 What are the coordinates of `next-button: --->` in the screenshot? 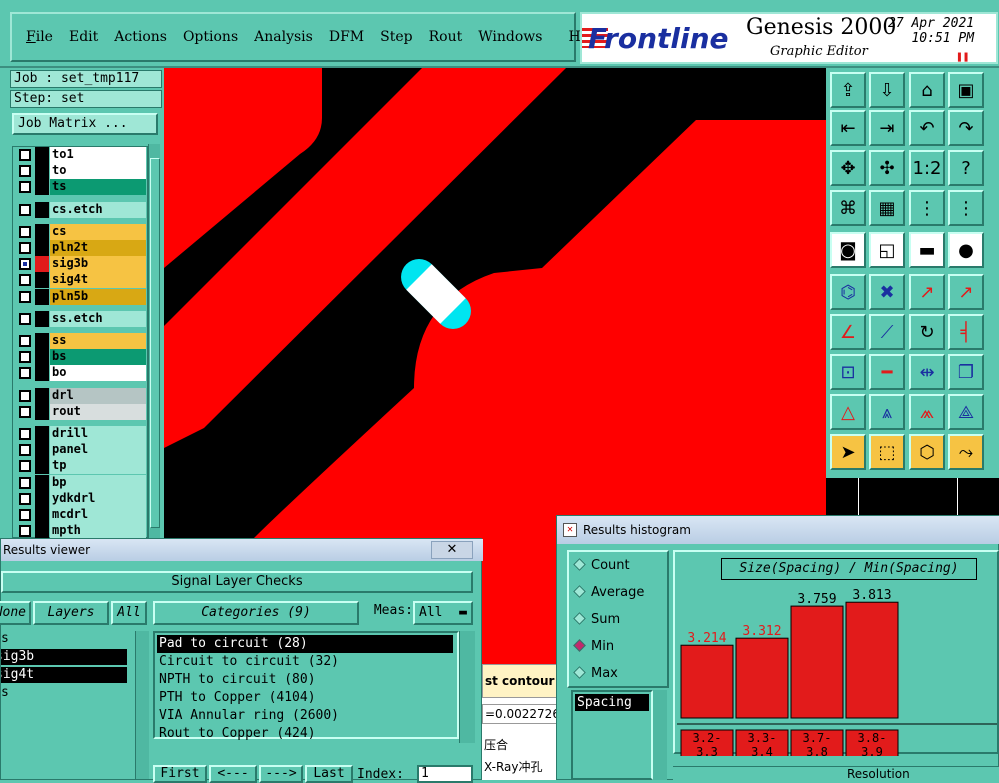 It's located at (281, 774).